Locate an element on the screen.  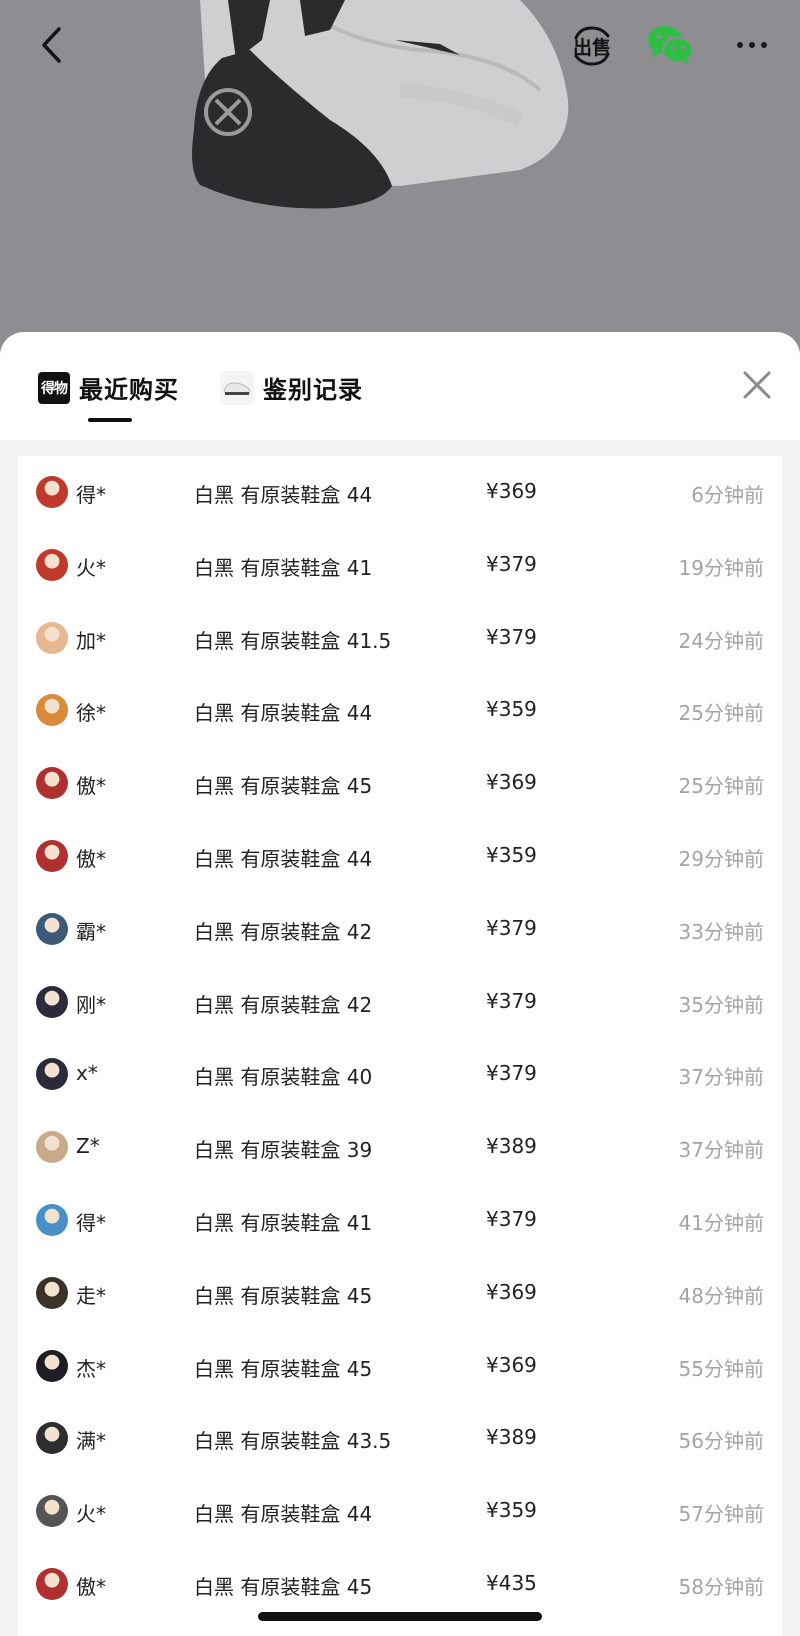
wechat-share-button is located at coordinates (671, 45).